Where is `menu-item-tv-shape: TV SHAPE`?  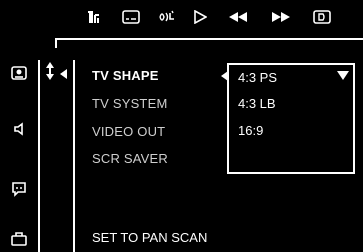 menu-item-tv-shape: TV SHAPE is located at coordinates (125, 75).